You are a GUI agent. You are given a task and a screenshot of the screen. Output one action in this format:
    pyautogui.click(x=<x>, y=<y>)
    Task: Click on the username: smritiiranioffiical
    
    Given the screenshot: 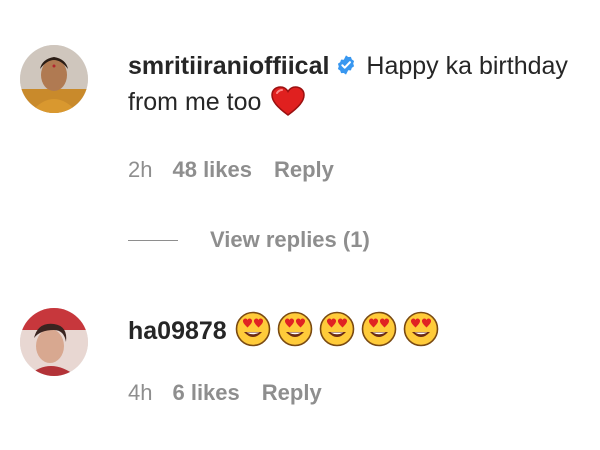 What is the action you would take?
    pyautogui.click(x=228, y=66)
    